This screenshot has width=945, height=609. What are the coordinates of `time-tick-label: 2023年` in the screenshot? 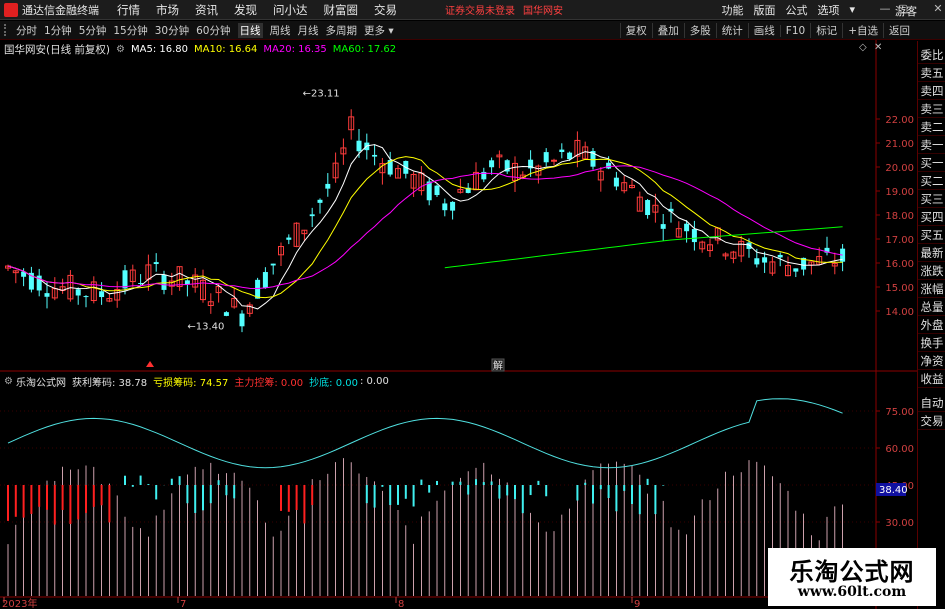 It's located at (19, 603).